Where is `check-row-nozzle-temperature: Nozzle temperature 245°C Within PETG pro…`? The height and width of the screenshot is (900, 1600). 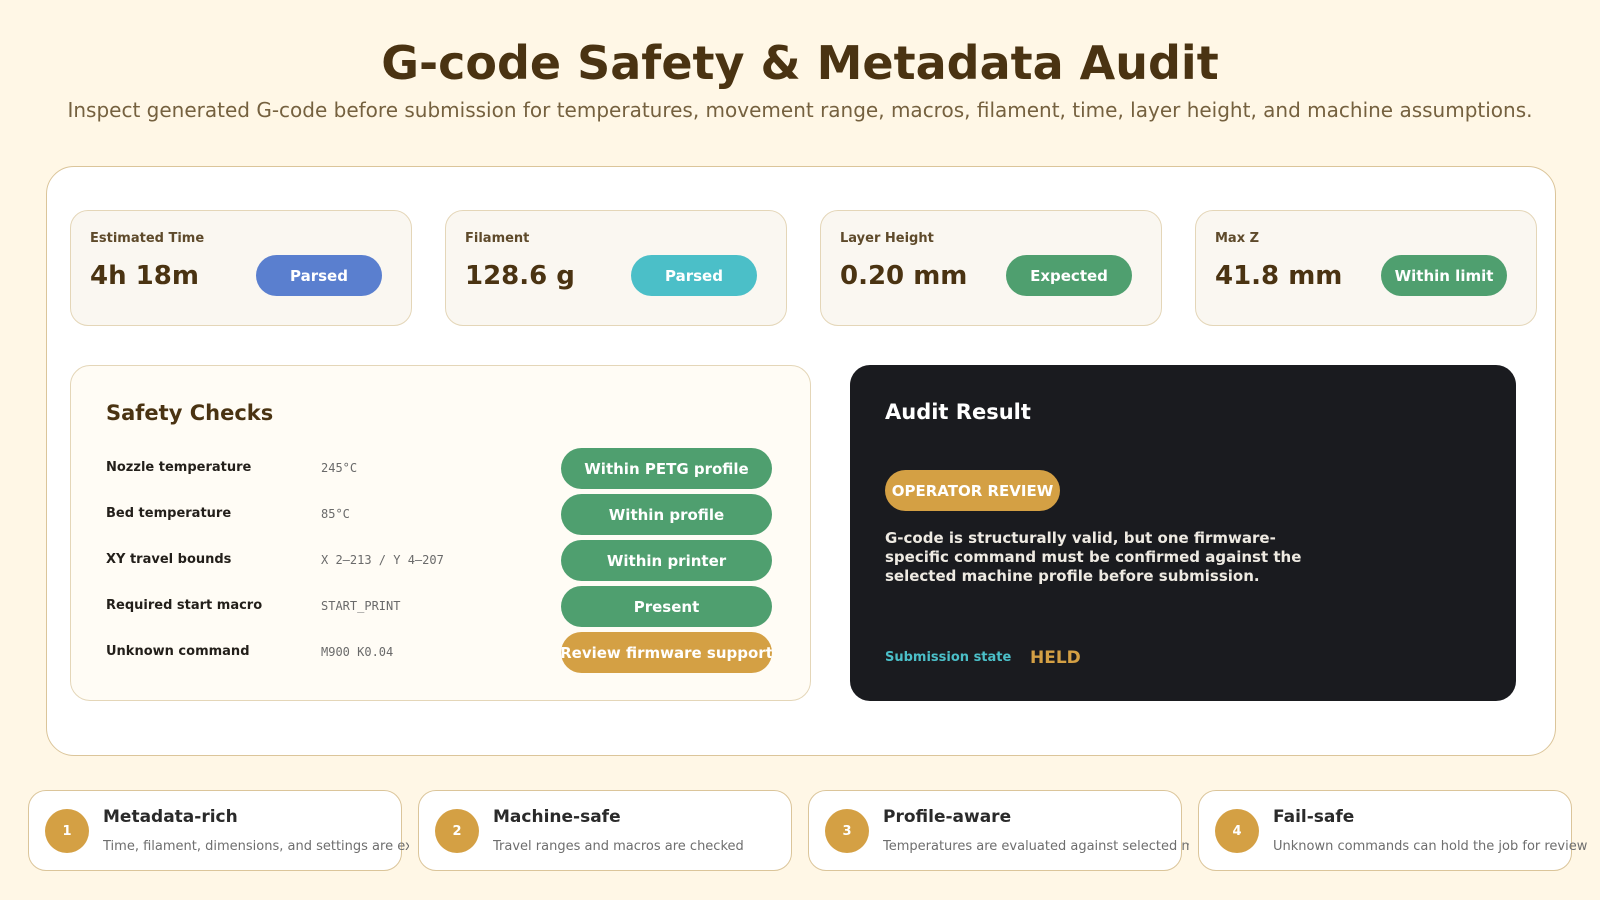 check-row-nozzle-temperature: Nozzle temperature 245°C Within PETG pro… is located at coordinates (441, 468).